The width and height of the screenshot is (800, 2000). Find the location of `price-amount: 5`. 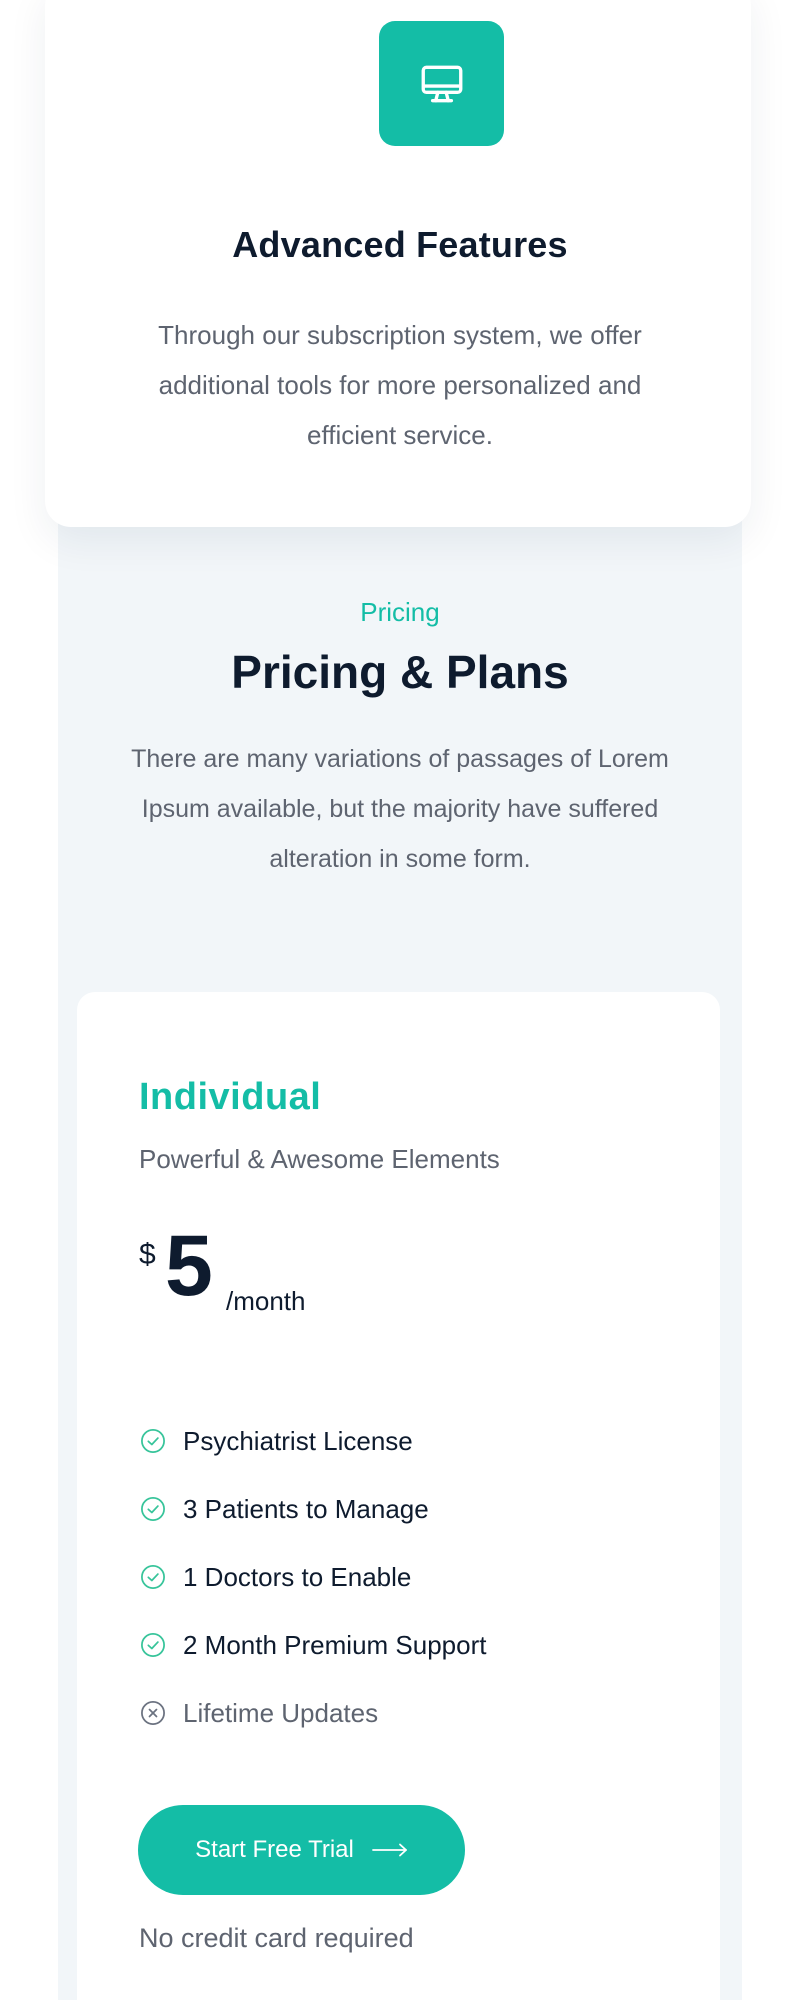

price-amount: 5 is located at coordinates (189, 1266).